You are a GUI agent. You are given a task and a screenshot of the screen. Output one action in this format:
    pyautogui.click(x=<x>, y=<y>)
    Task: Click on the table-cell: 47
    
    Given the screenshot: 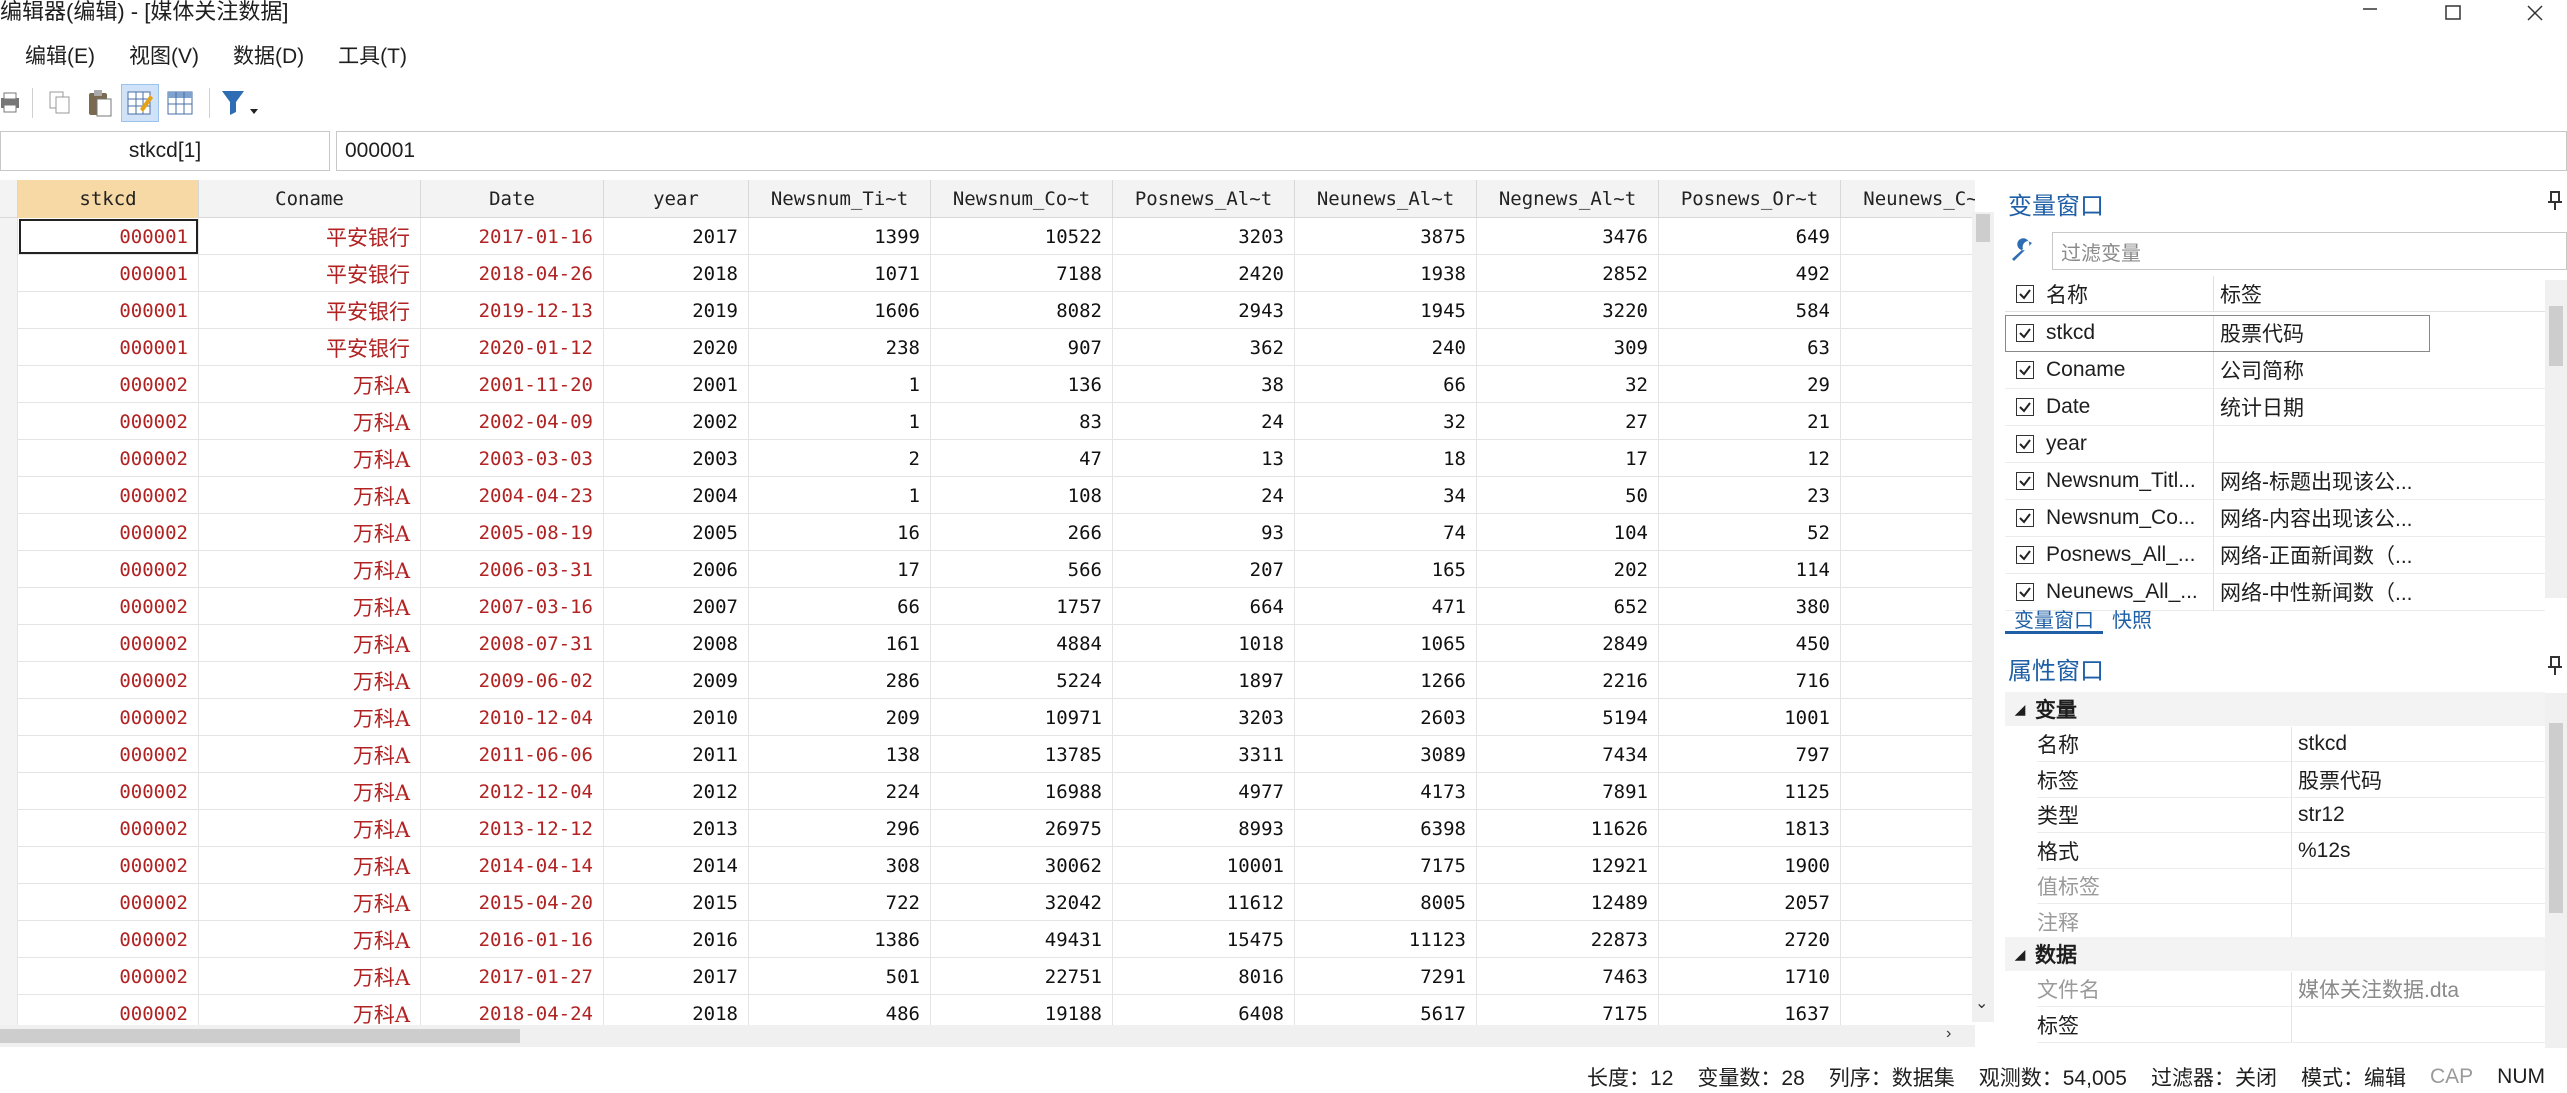 What is the action you would take?
    pyautogui.click(x=1022, y=458)
    